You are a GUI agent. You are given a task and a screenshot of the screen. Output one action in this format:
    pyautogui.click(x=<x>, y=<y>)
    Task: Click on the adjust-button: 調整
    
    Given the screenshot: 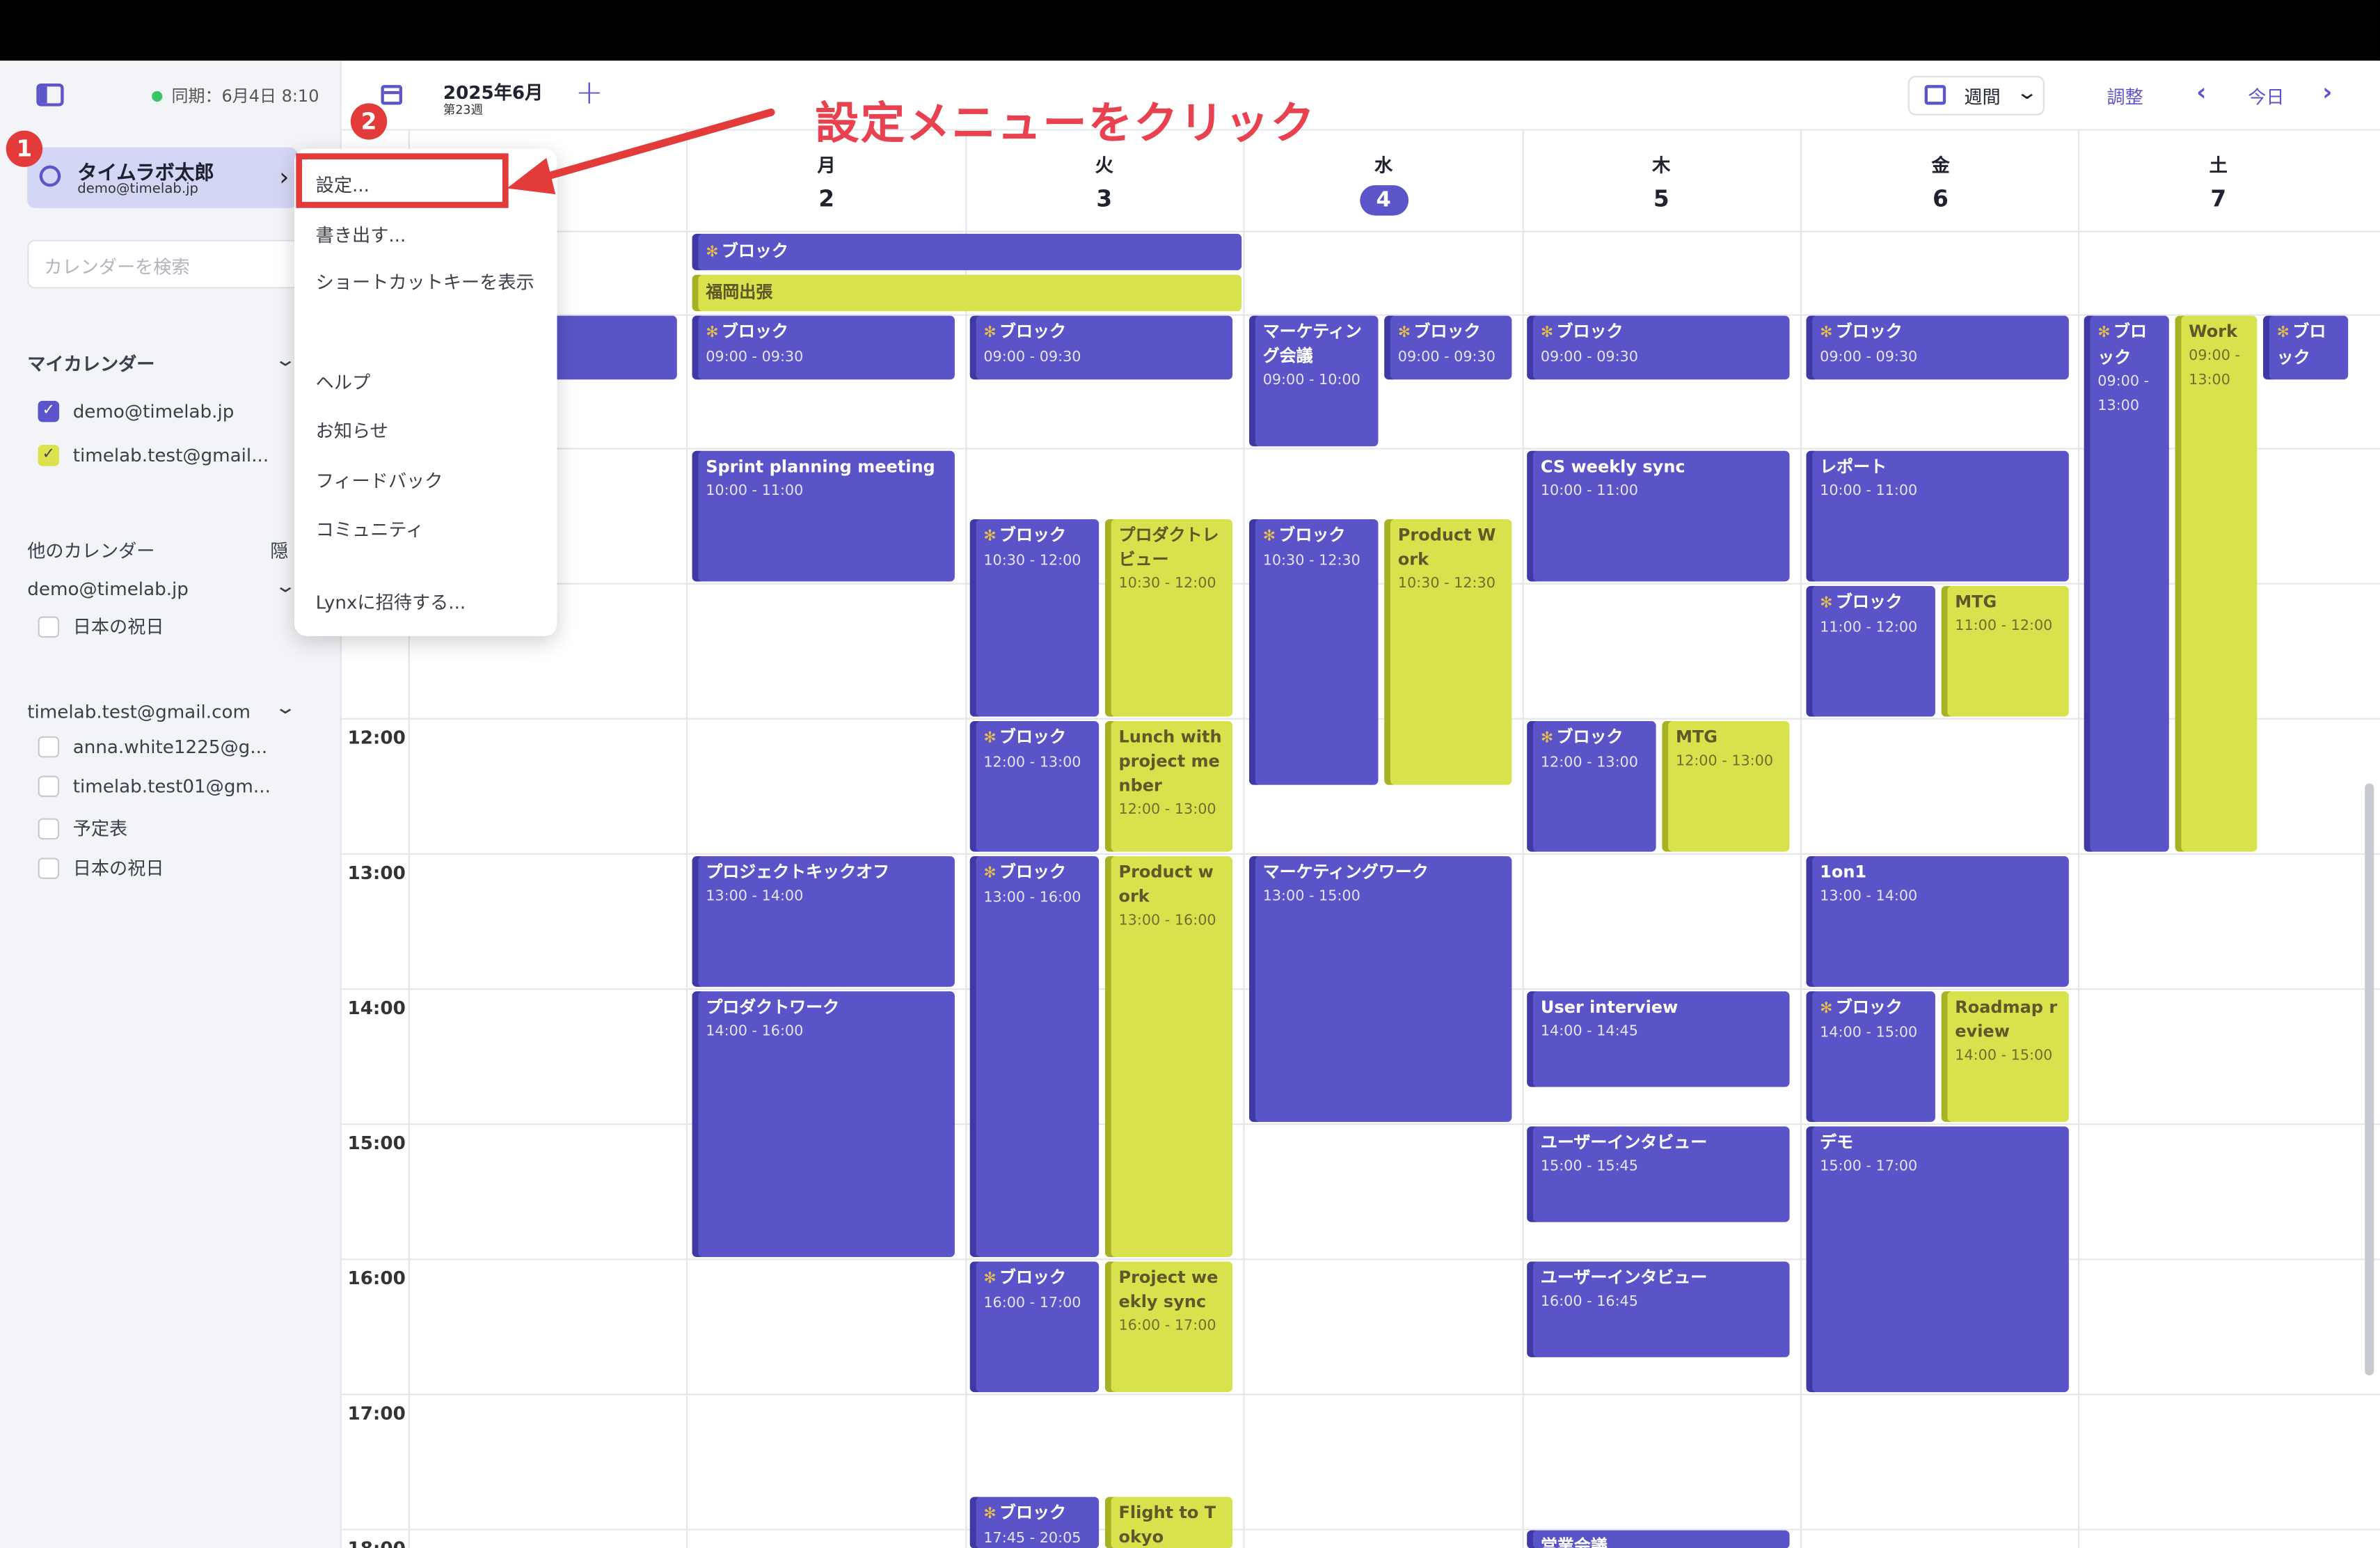 What is the action you would take?
    pyautogui.click(x=2125, y=96)
    